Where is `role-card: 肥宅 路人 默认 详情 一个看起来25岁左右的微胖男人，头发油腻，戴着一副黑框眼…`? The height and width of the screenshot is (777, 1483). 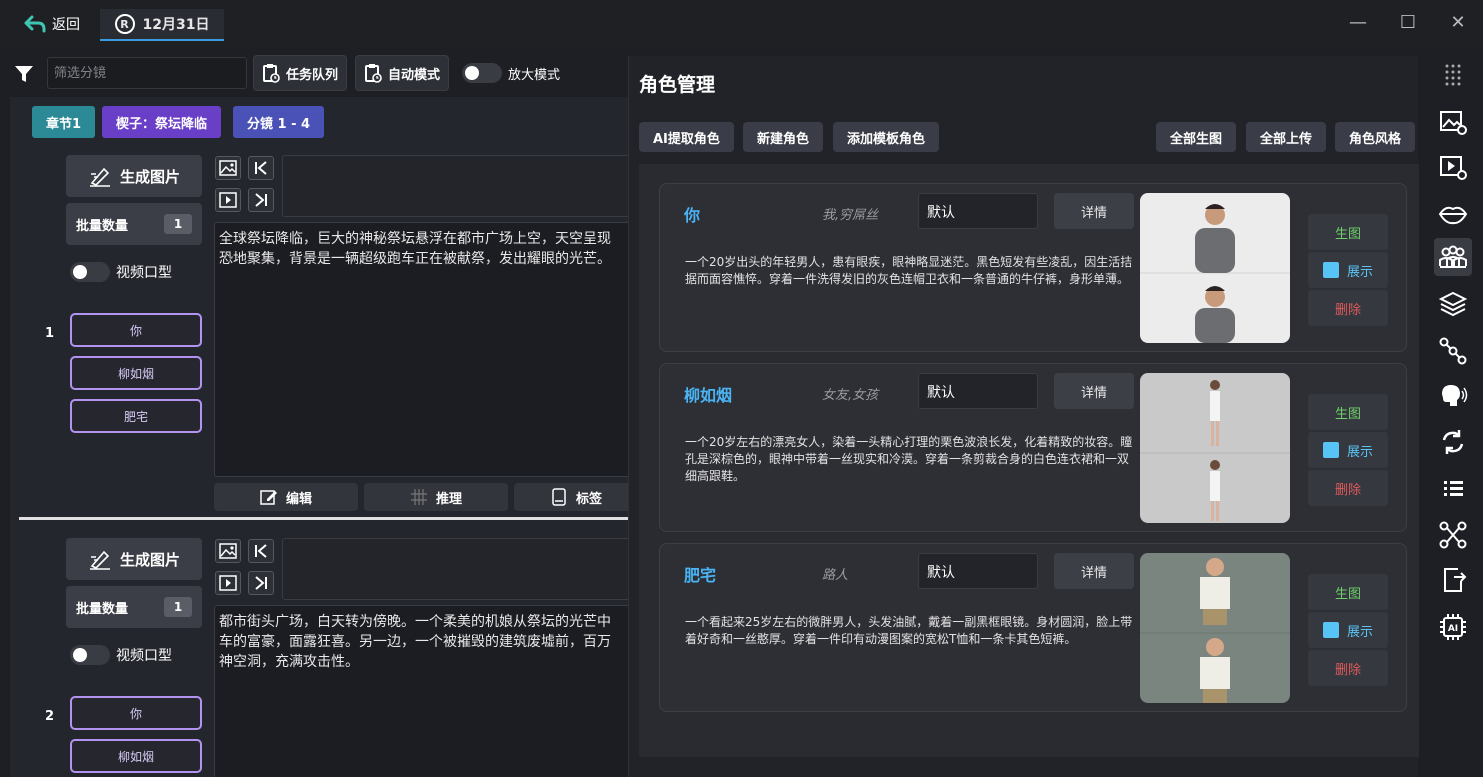 role-card: 肥宅 路人 默认 详情 一个看起来25岁左右的微胖男人，头发油腻，戴着一副黑框眼… is located at coordinates (1033, 627).